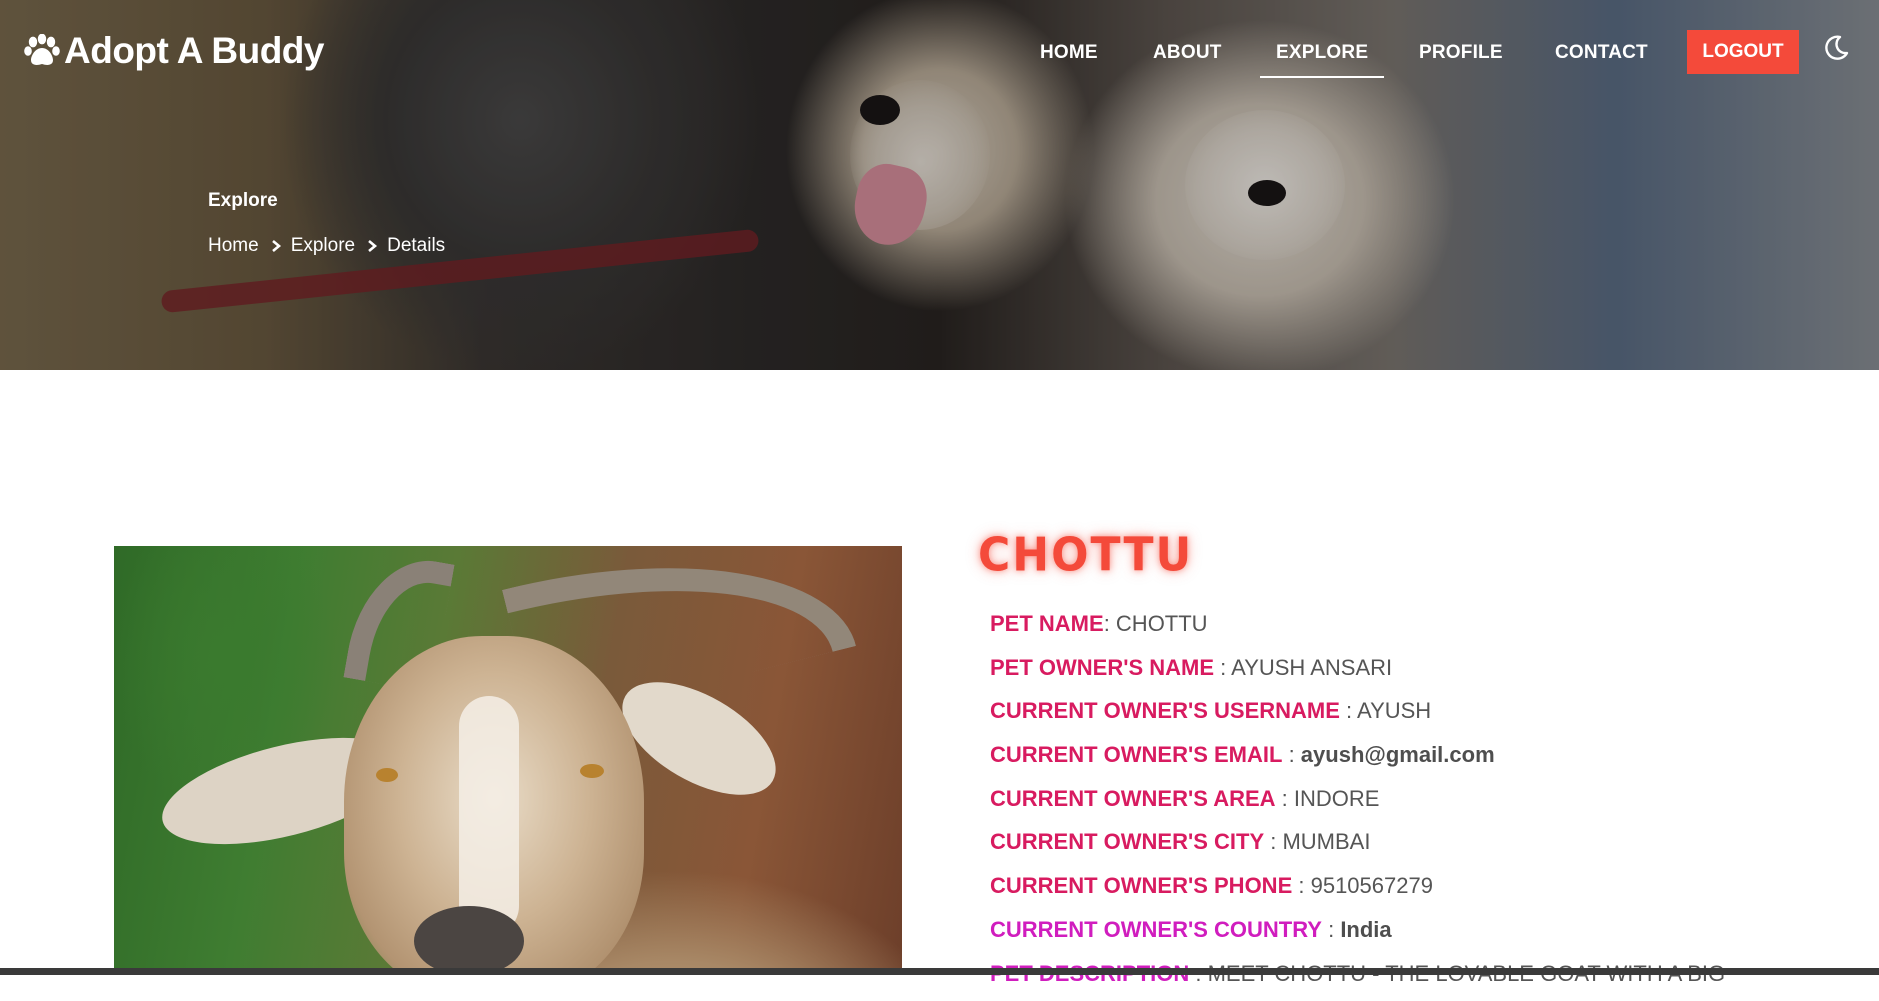 This screenshot has width=1879, height=1001. Describe the element at coordinates (1162, 623) in the screenshot. I see `detail-value: CHOTTU` at that location.